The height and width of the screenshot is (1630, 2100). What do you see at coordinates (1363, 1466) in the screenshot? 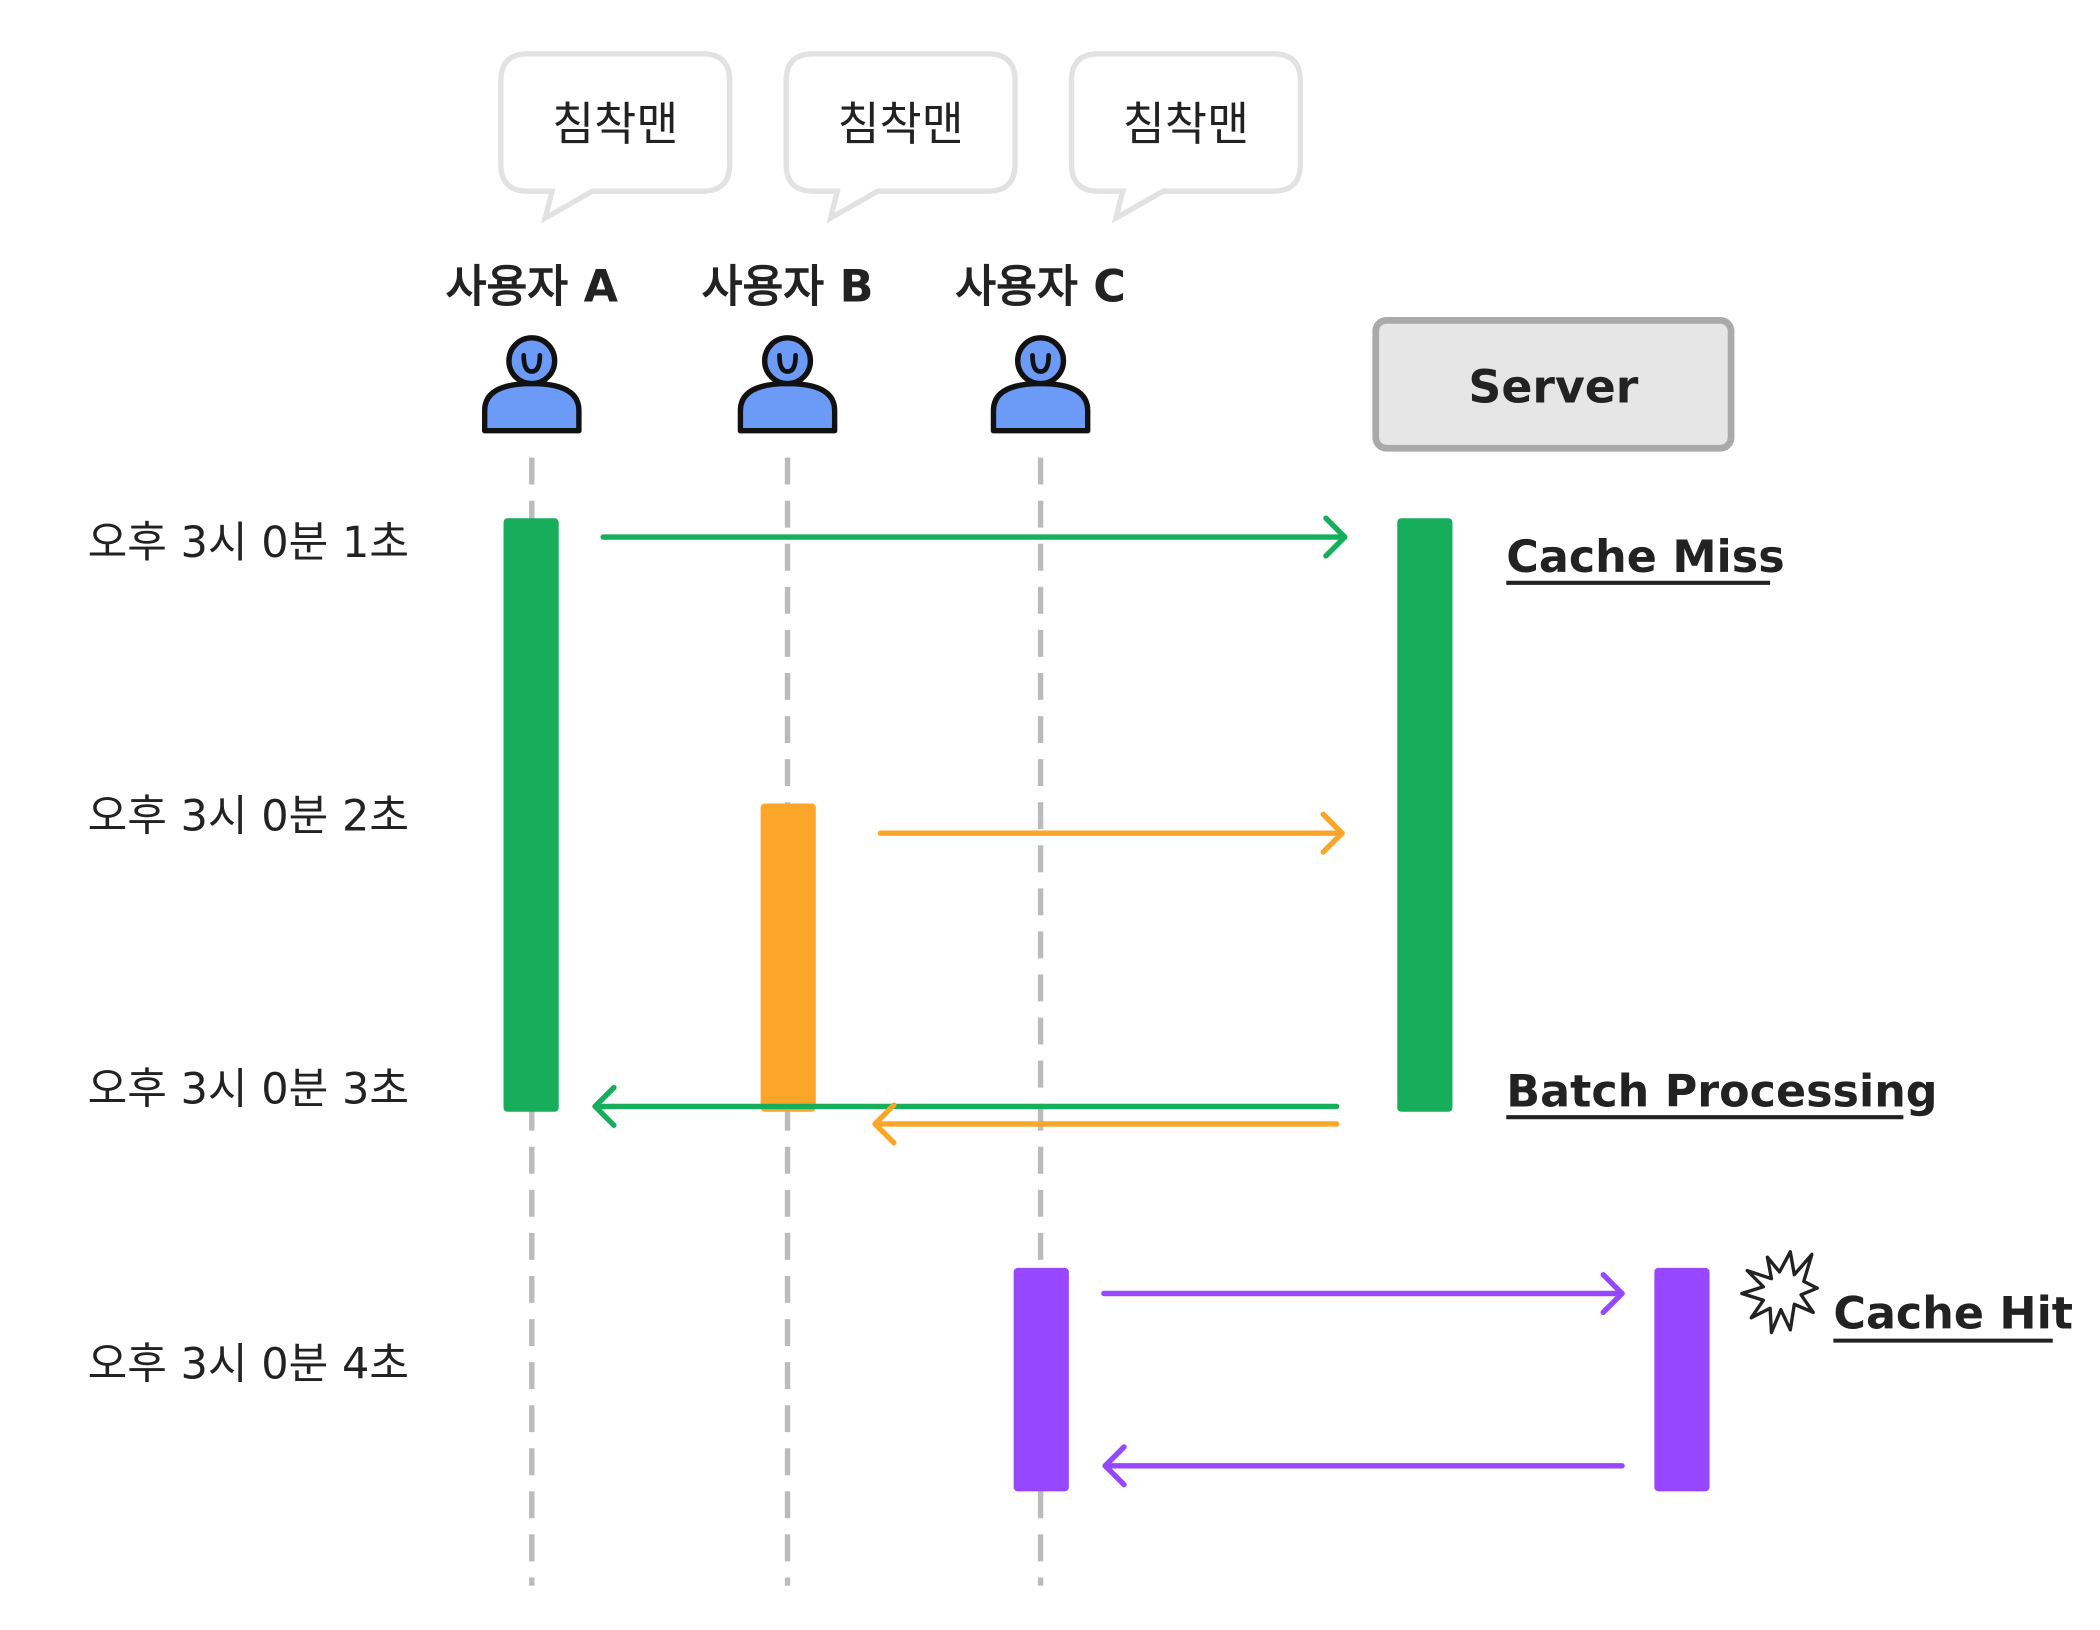
I see `arrow-response-c` at bounding box center [1363, 1466].